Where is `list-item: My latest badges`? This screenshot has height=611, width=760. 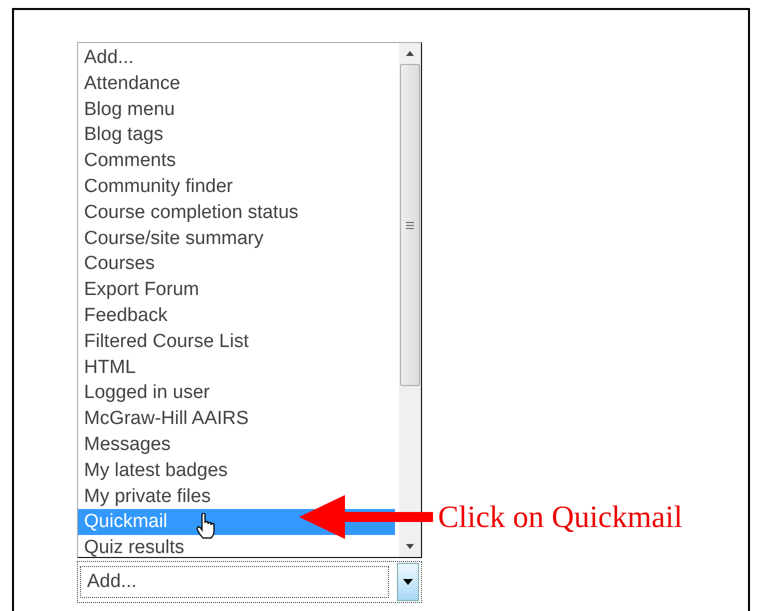
list-item: My latest badges is located at coordinates (238, 471).